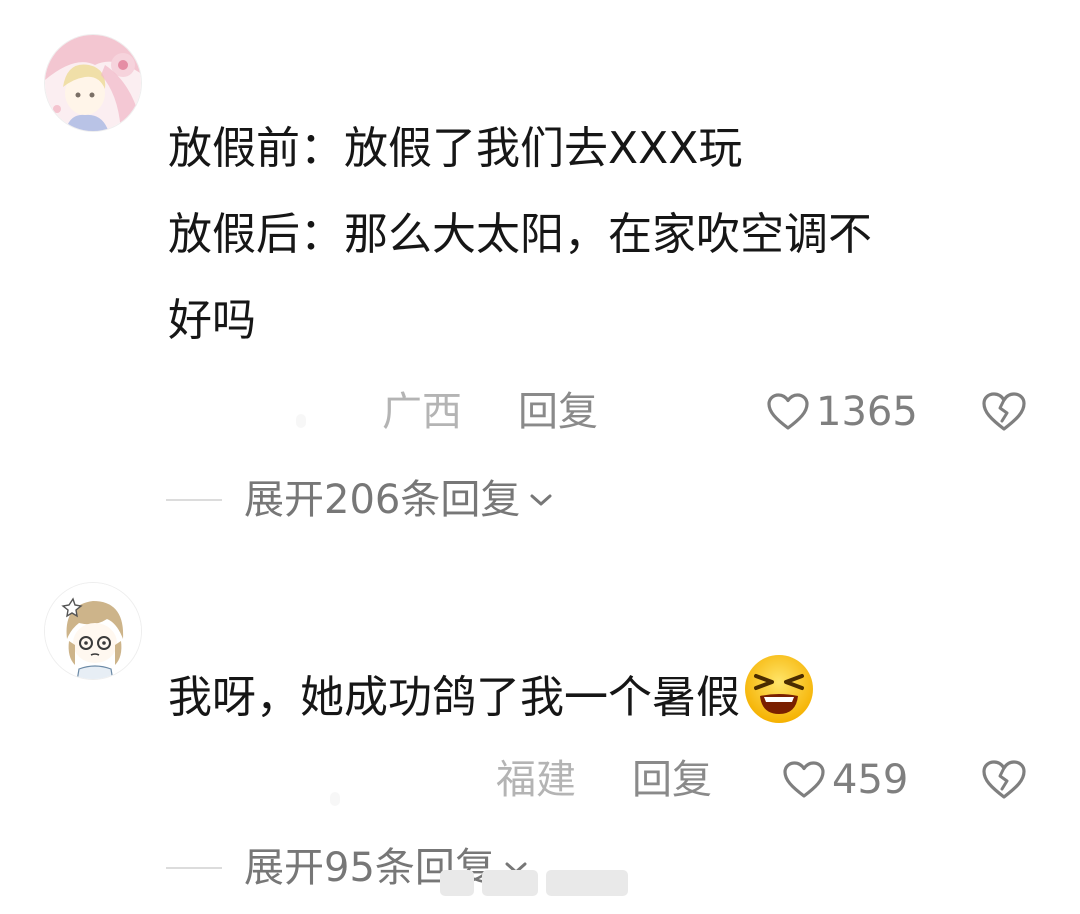 The width and height of the screenshot is (1080, 914). What do you see at coordinates (382, 500) in the screenshot?
I see `expand-replies-label: 展开206条回复` at bounding box center [382, 500].